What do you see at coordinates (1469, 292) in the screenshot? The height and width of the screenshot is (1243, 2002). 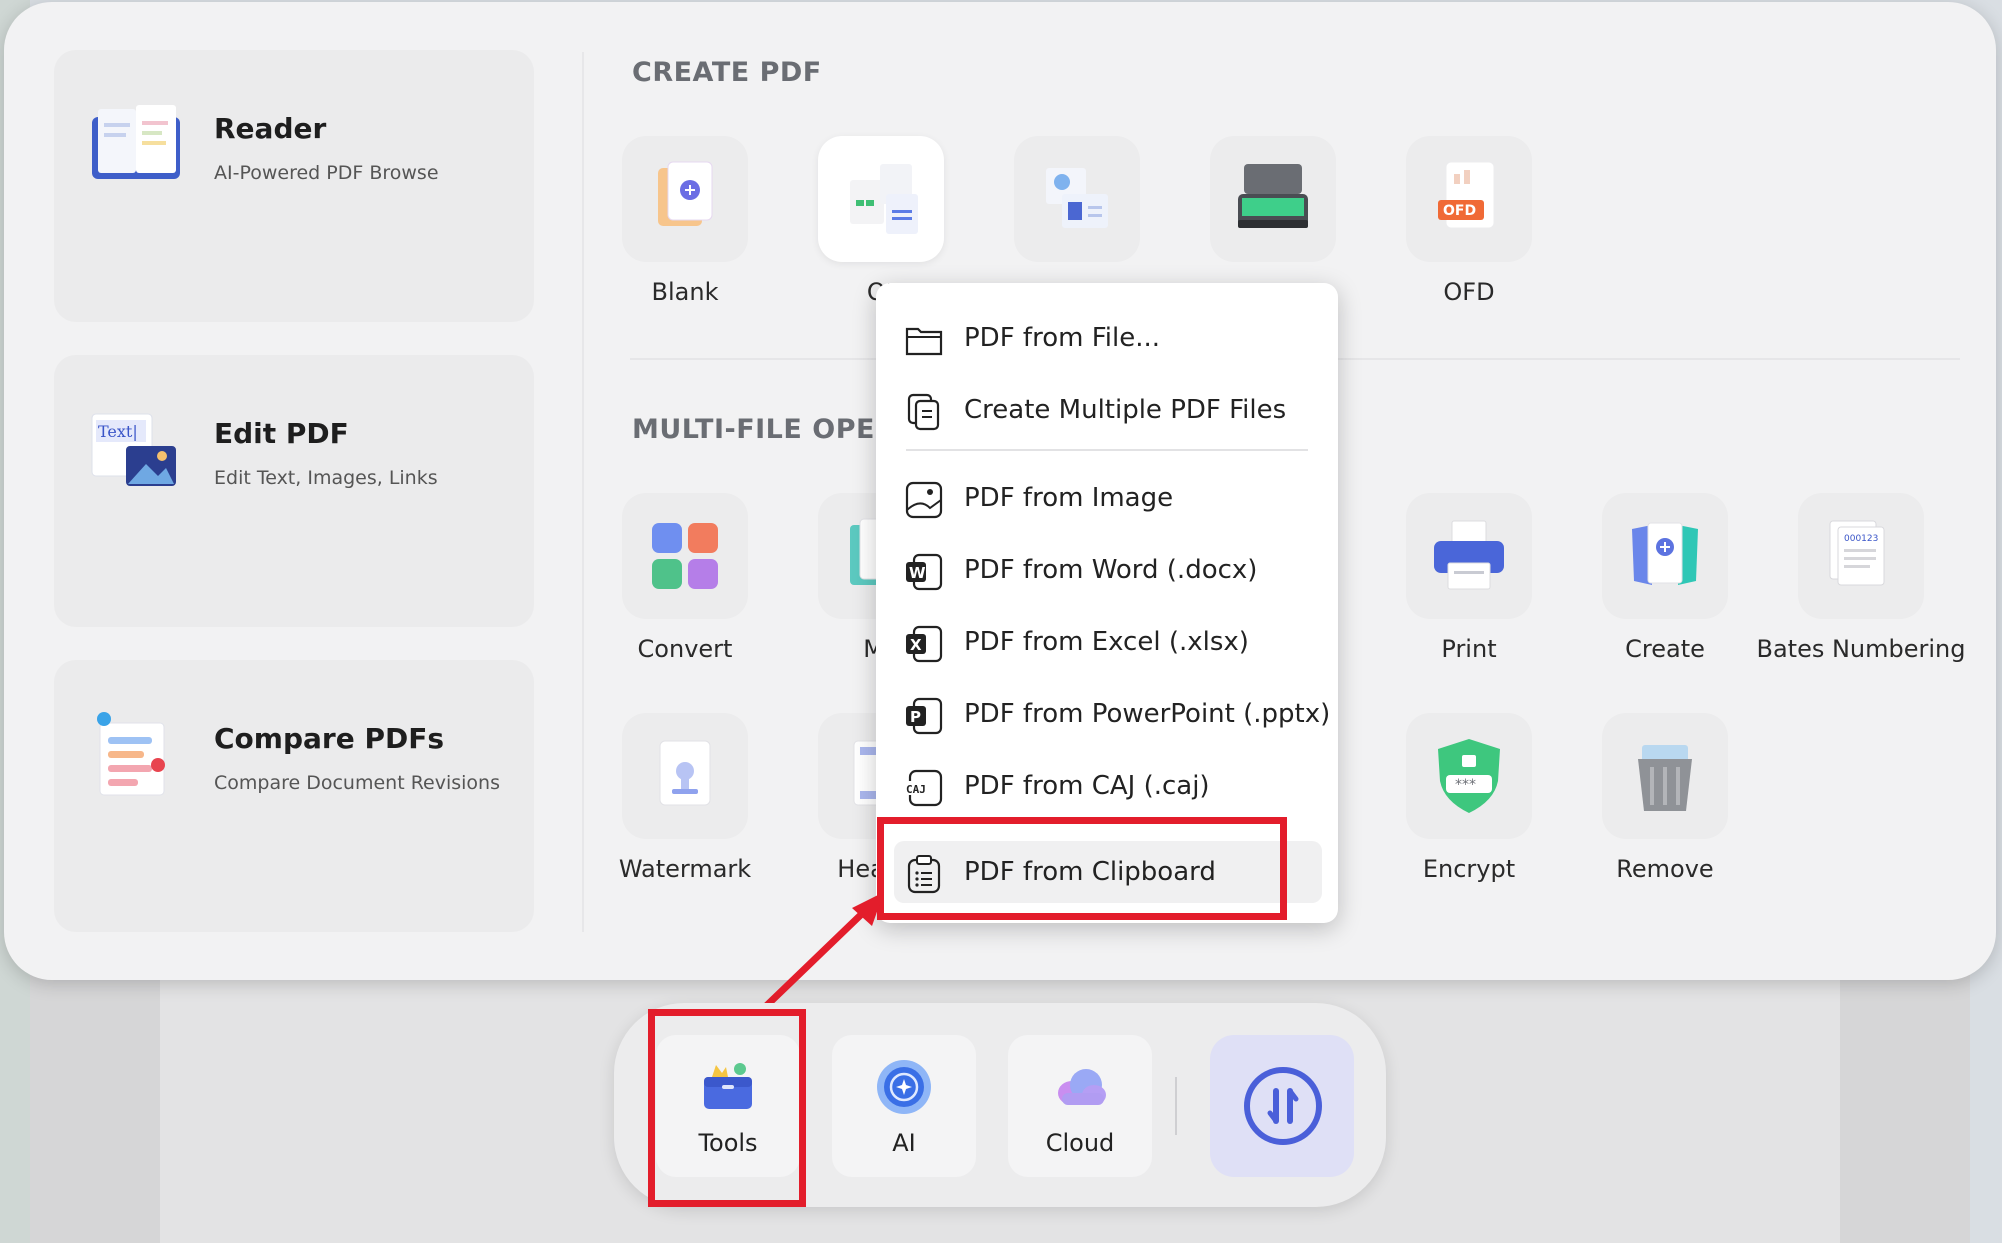 I see `tool-ofd-label: OFD` at bounding box center [1469, 292].